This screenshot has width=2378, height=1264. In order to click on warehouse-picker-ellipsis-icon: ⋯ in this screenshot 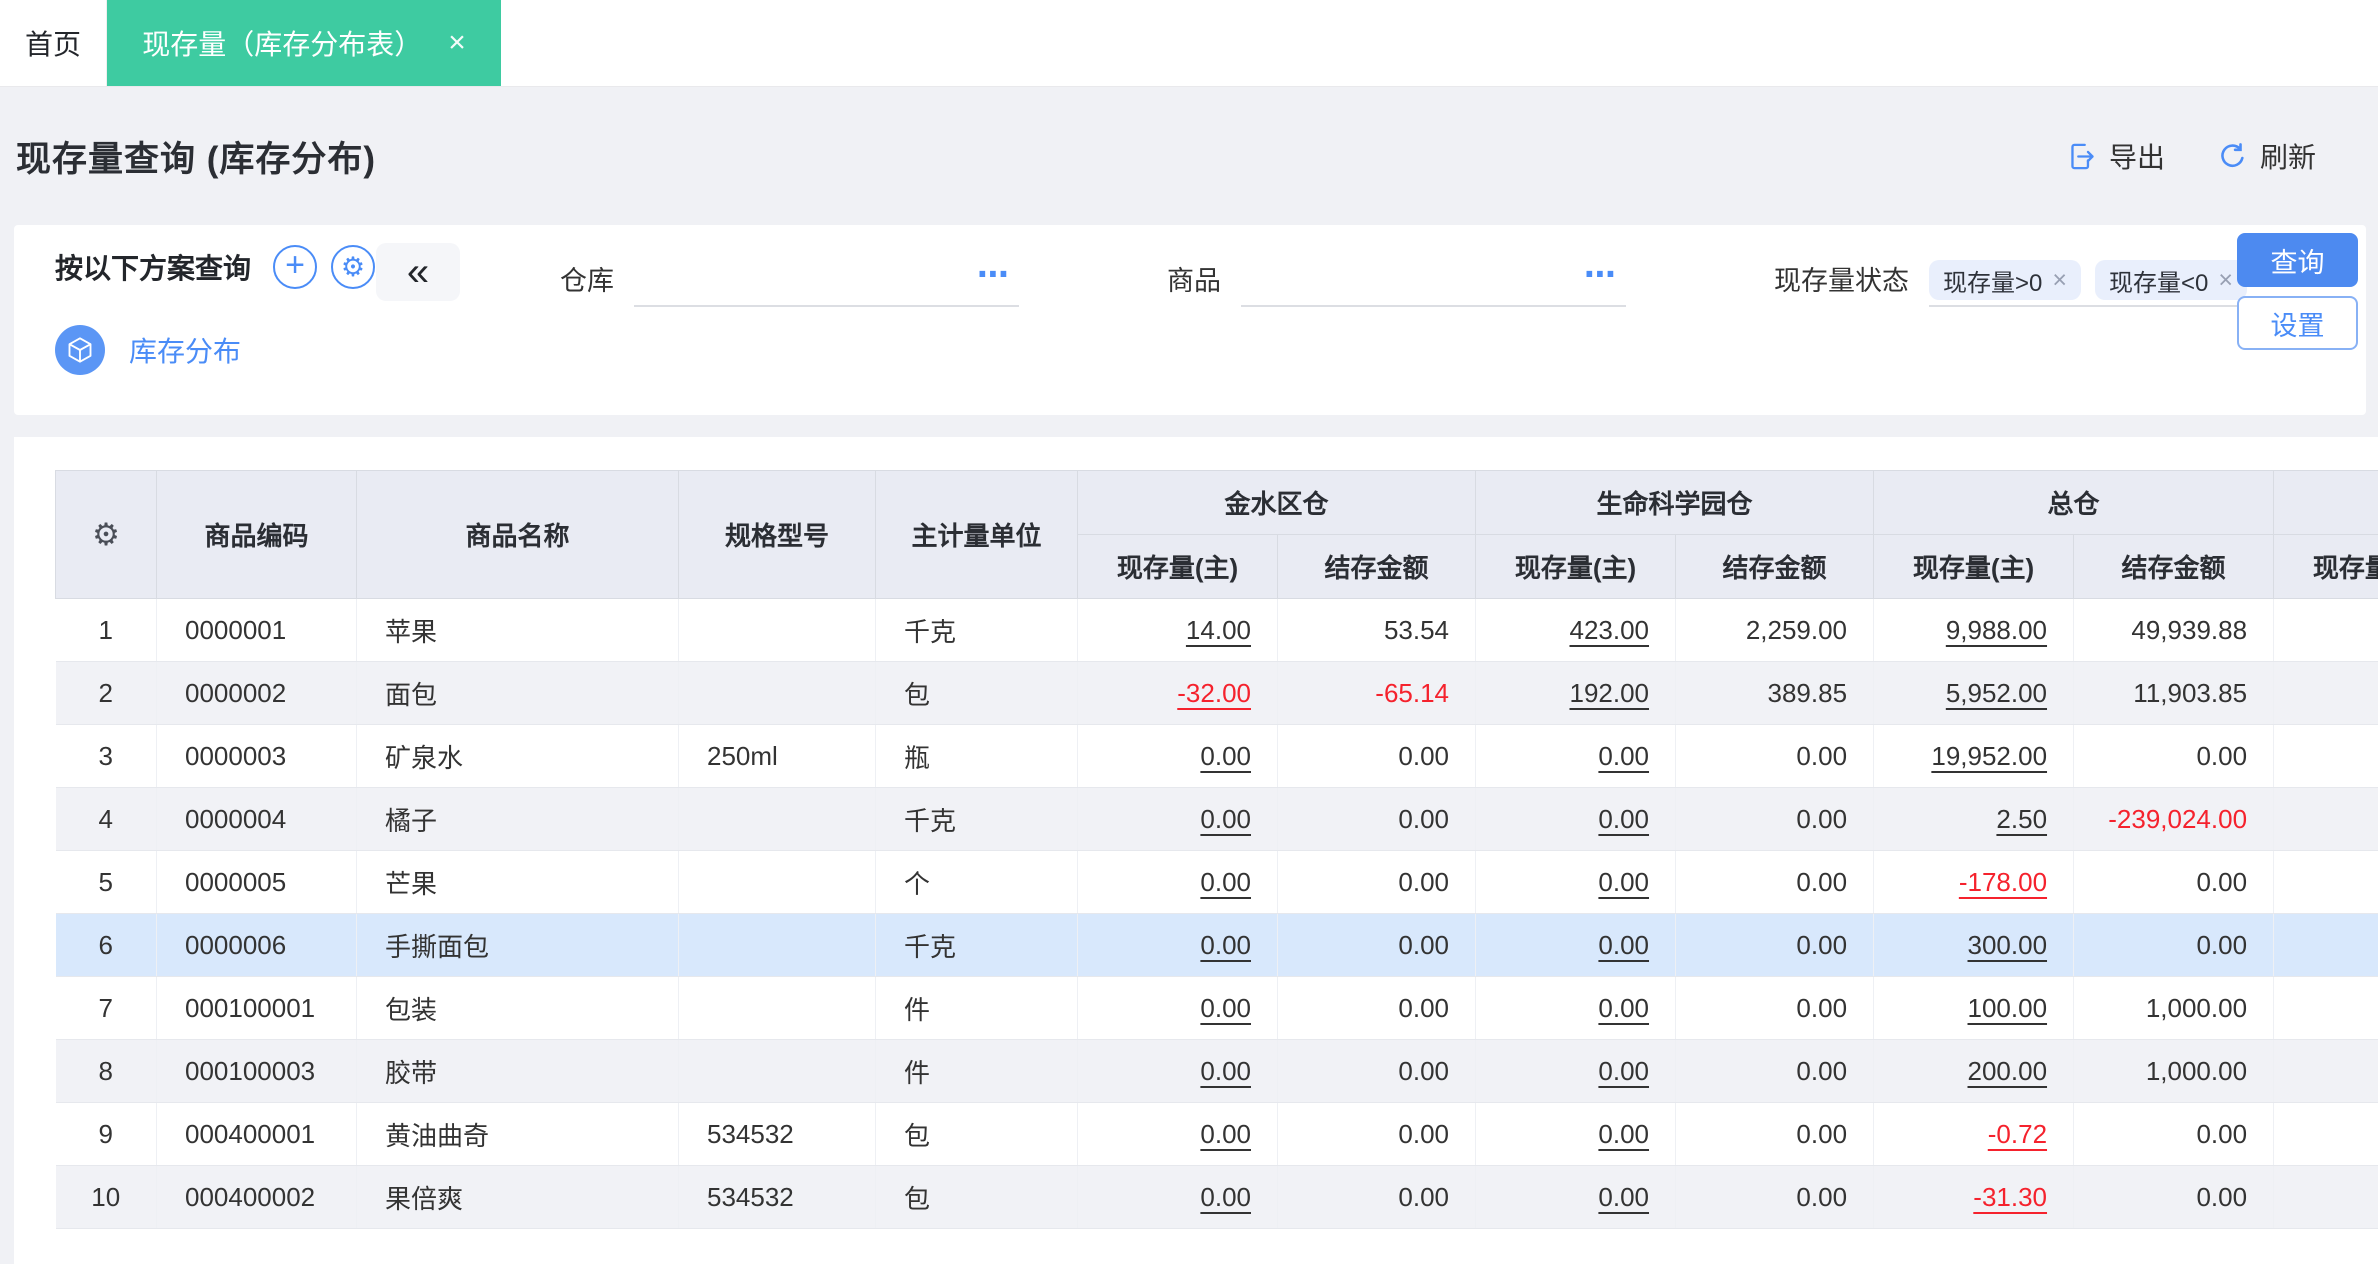, I will do `click(994, 274)`.